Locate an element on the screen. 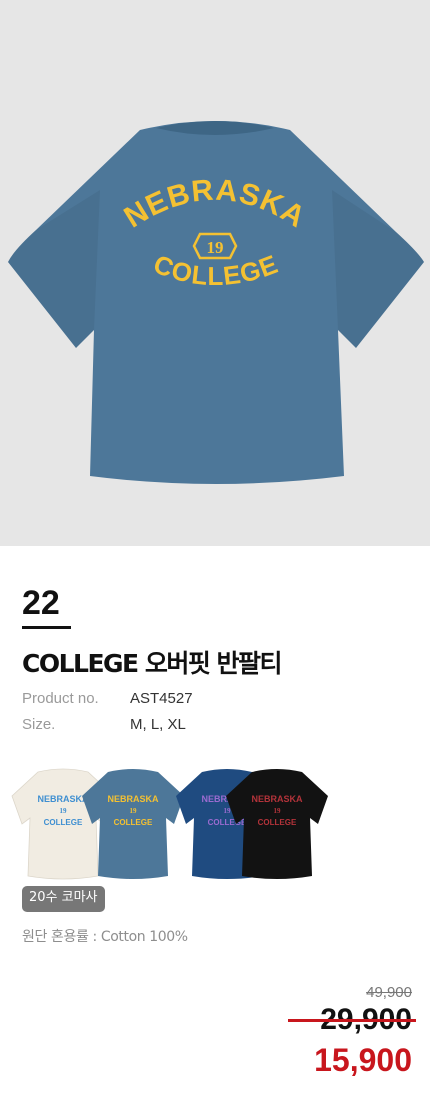  product-number-underline is located at coordinates (46, 627).